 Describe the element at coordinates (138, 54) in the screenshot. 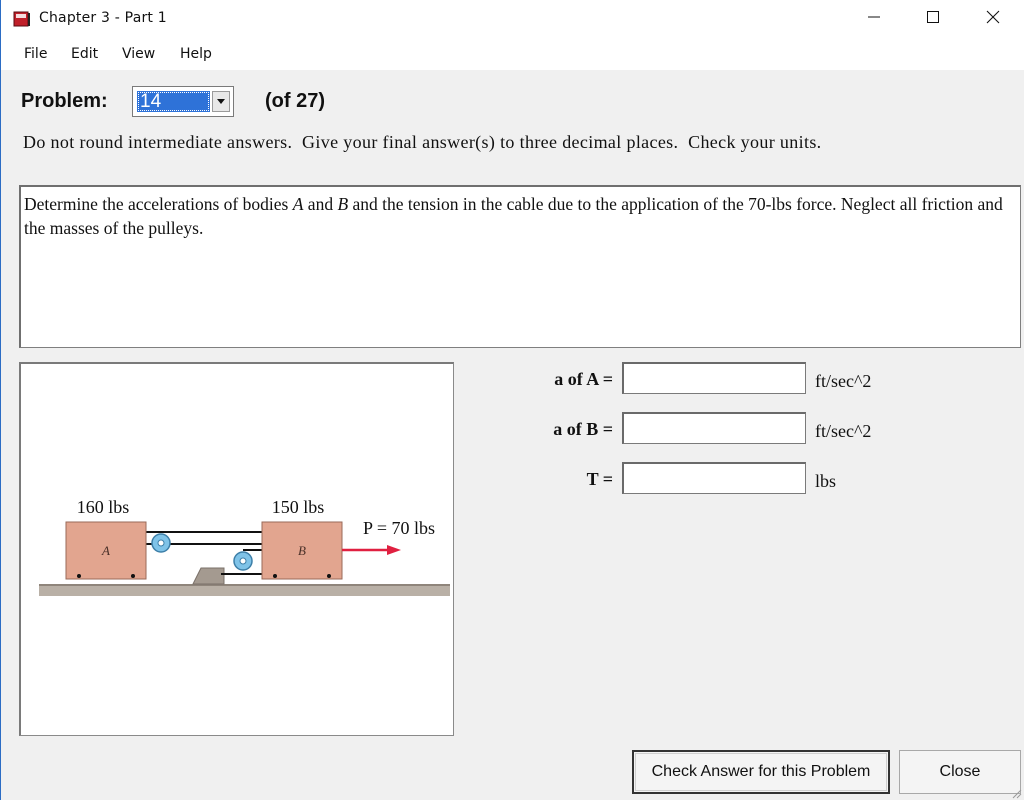

I see `menu-view: View` at that location.